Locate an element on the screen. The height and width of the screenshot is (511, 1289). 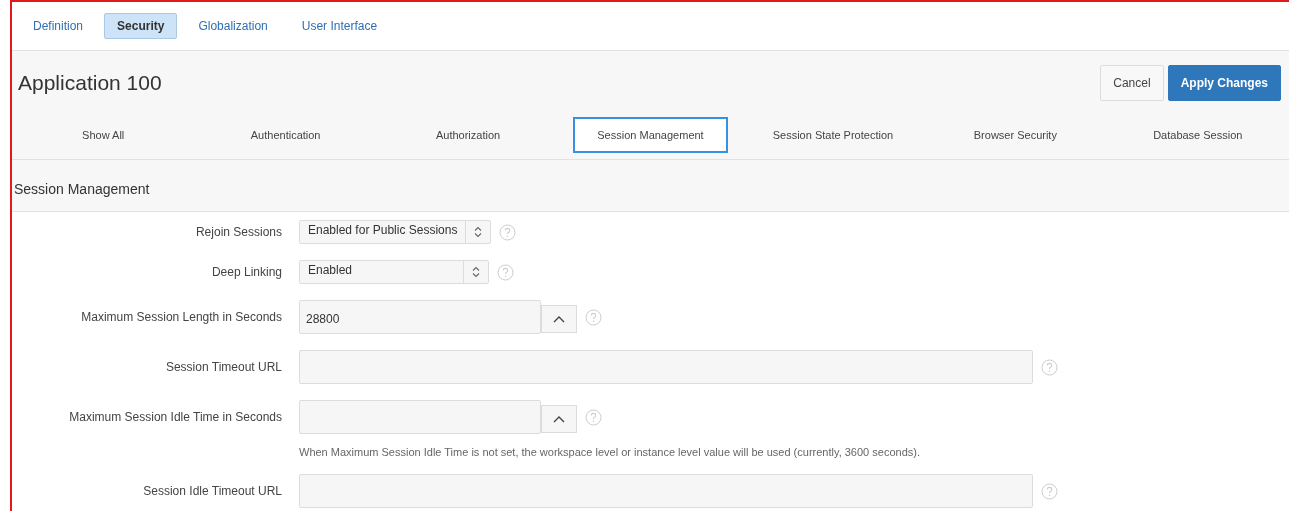
tab: Security is located at coordinates (141, 26).